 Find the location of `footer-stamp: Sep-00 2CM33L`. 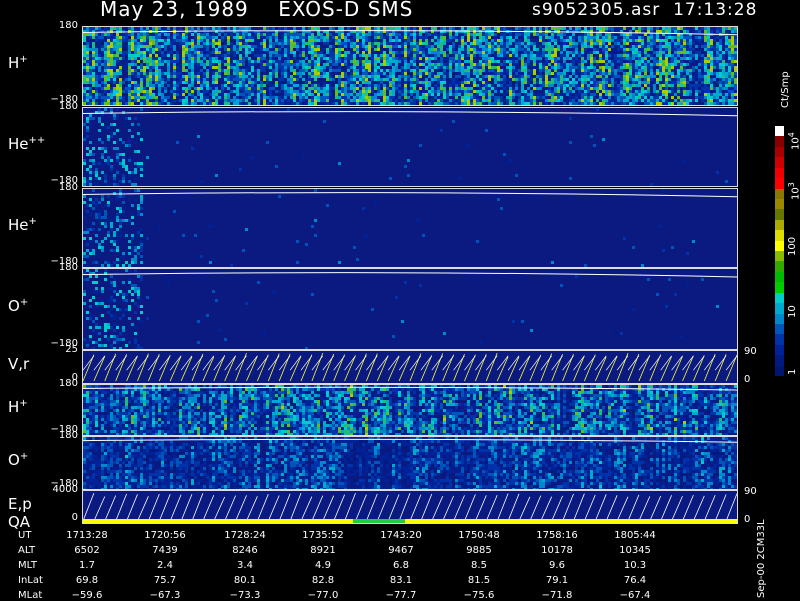

footer-stamp: Sep-00 2CM33L is located at coordinates (761, 558).